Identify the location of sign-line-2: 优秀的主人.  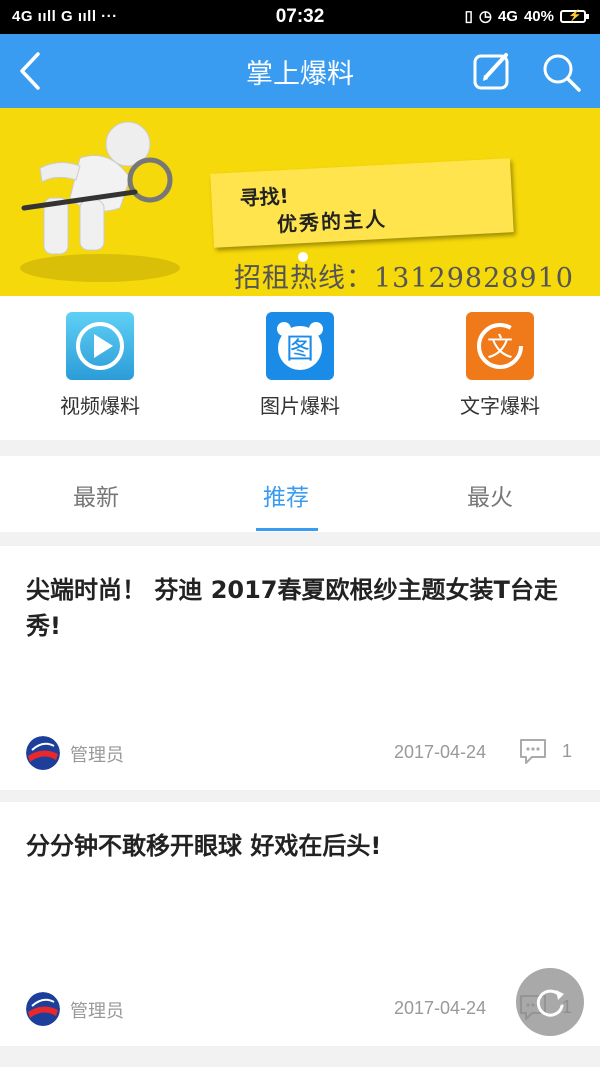
(332, 221).